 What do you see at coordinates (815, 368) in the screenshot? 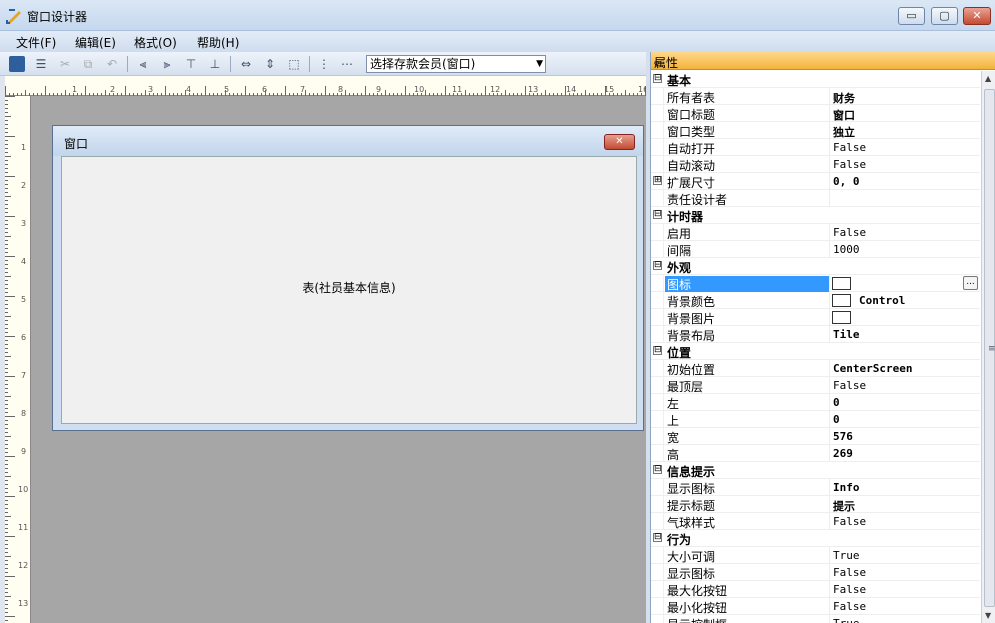
I see `property-row: 初始位置 CenterScreen` at bounding box center [815, 368].